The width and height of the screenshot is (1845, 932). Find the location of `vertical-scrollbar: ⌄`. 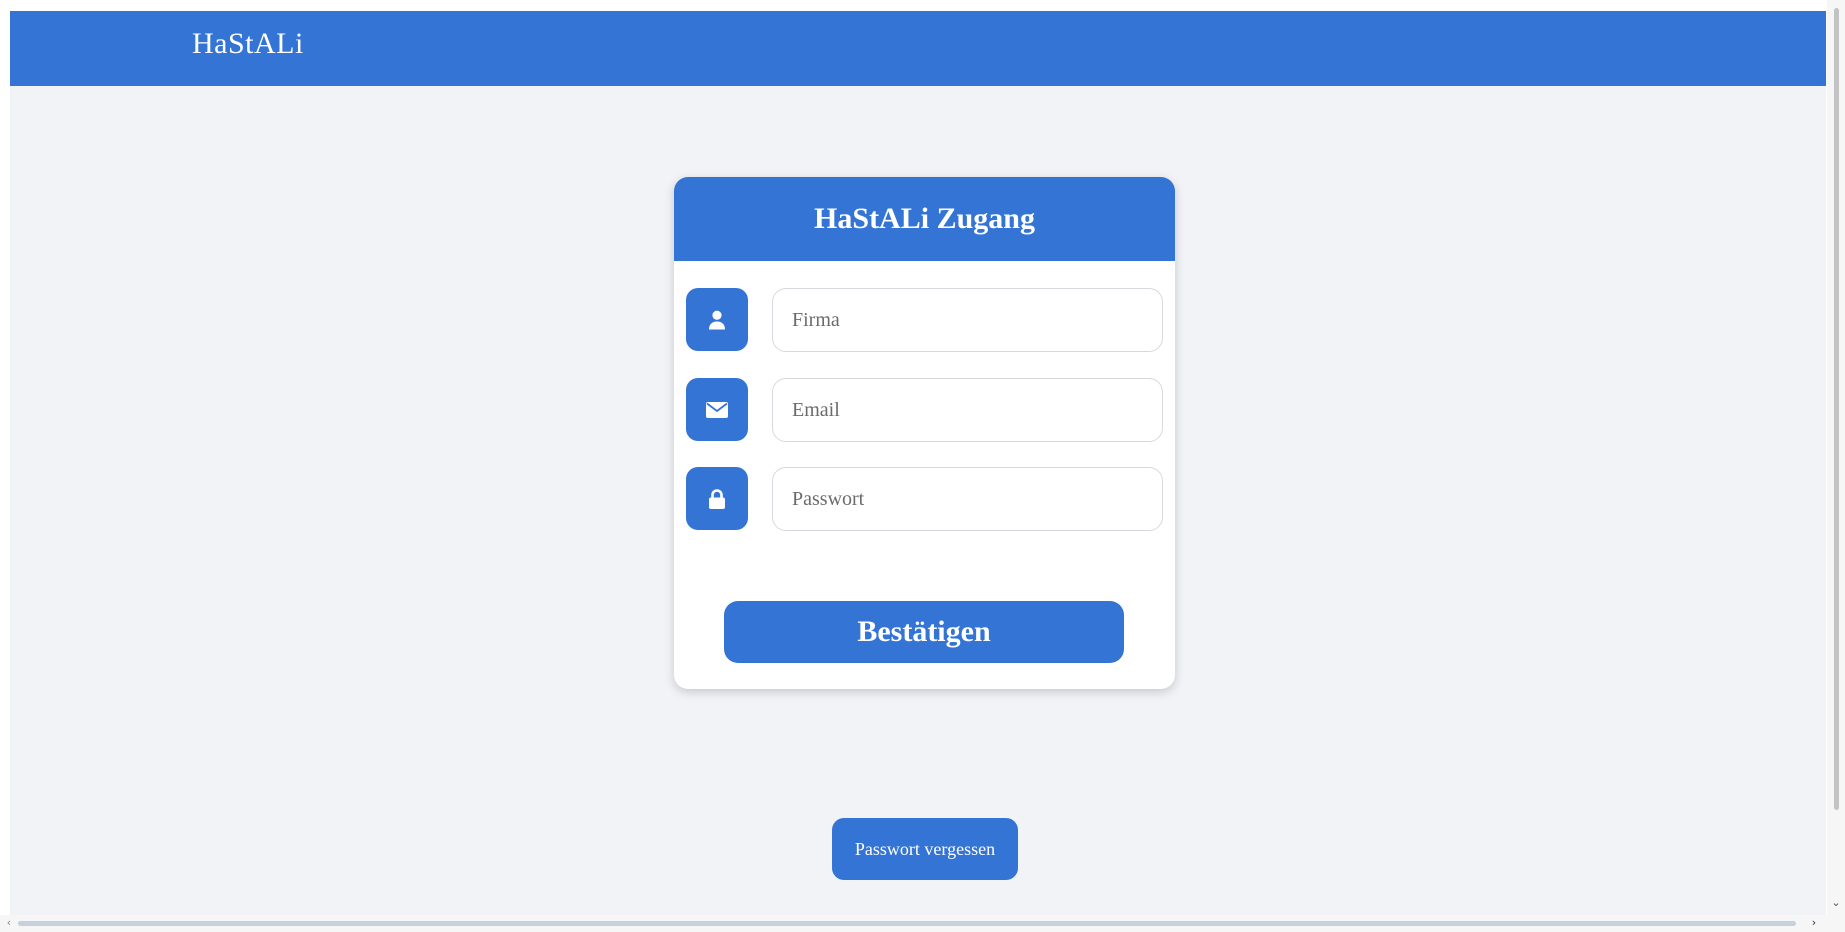

vertical-scrollbar: ⌄ is located at coordinates (1836, 457).